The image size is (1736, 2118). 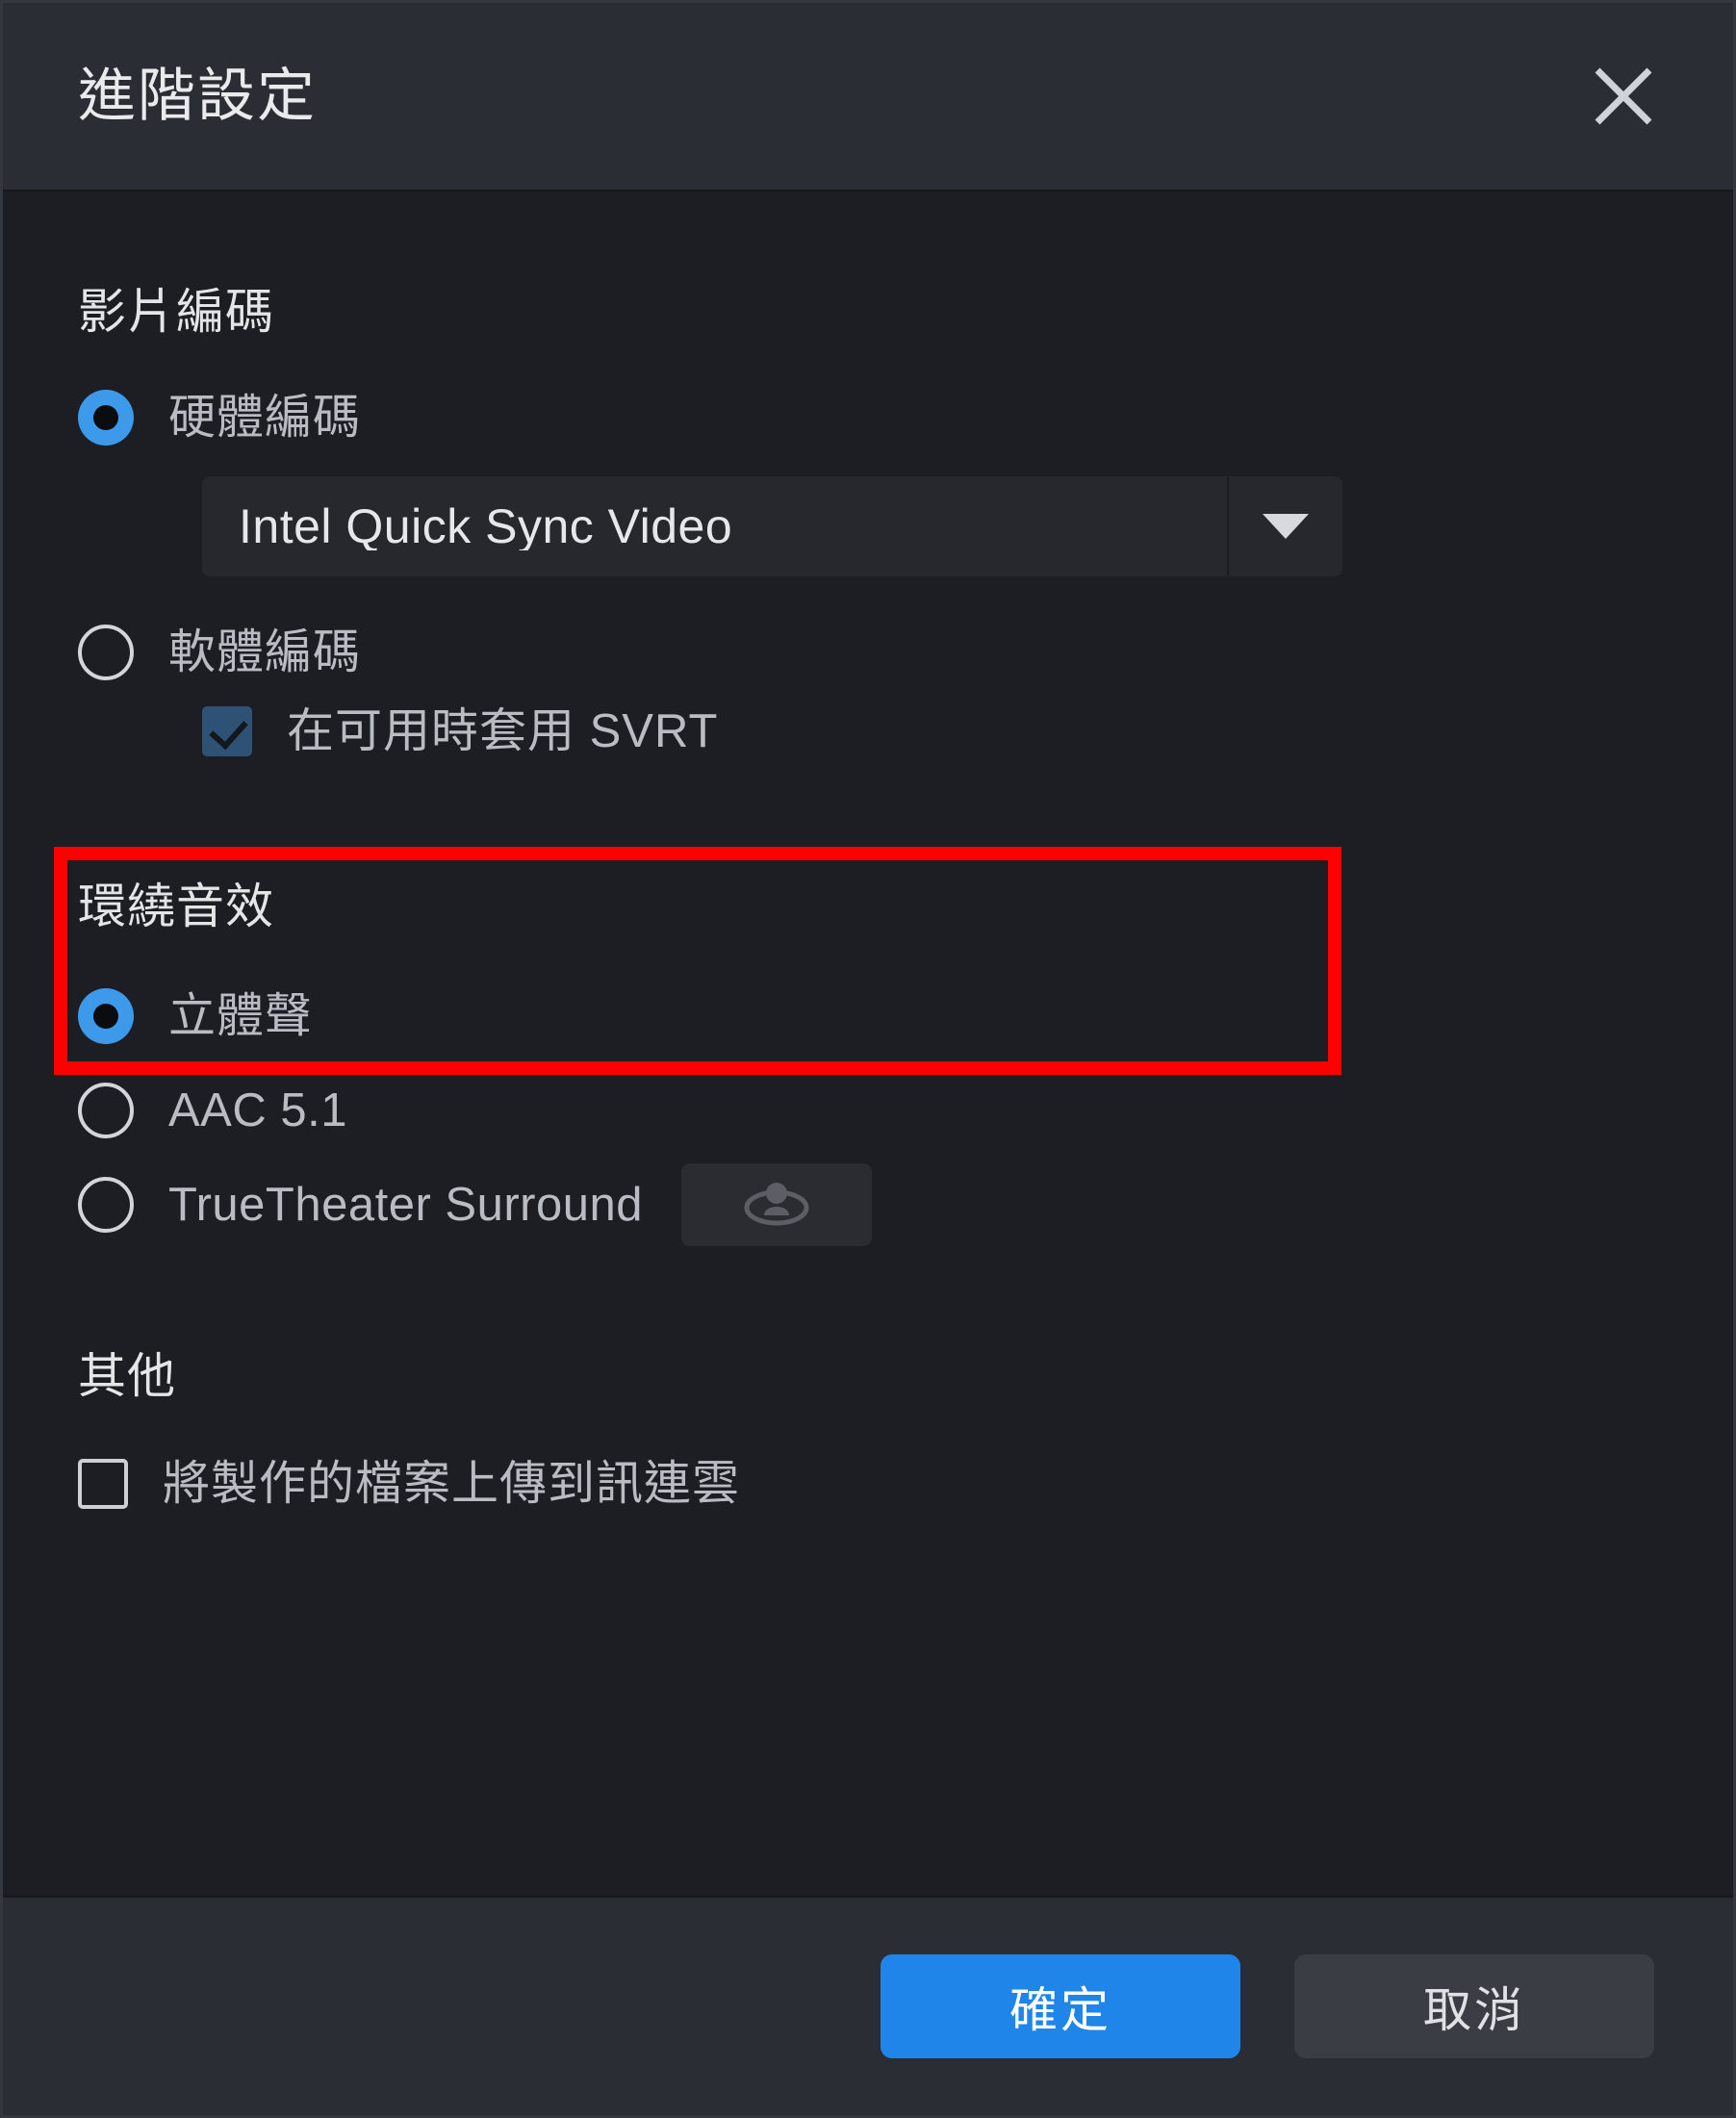 I want to click on dialog-footer: 確定 取消, so click(x=868, y=2005).